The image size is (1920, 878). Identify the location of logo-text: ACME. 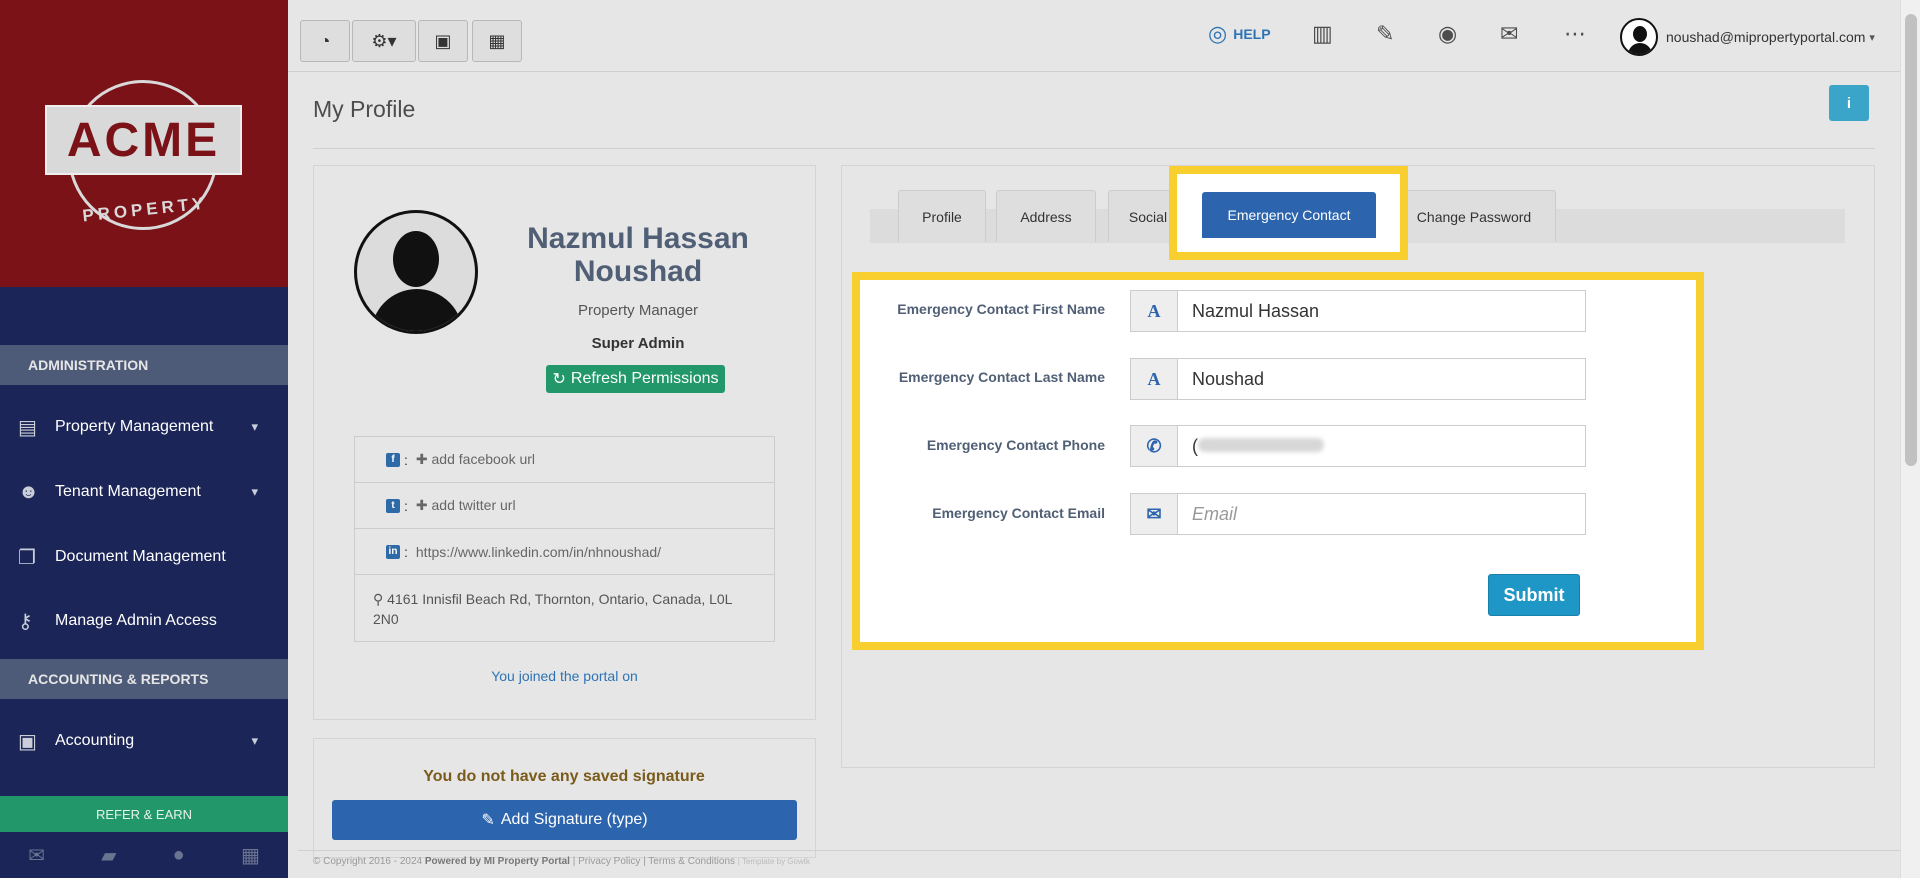
(143, 140).